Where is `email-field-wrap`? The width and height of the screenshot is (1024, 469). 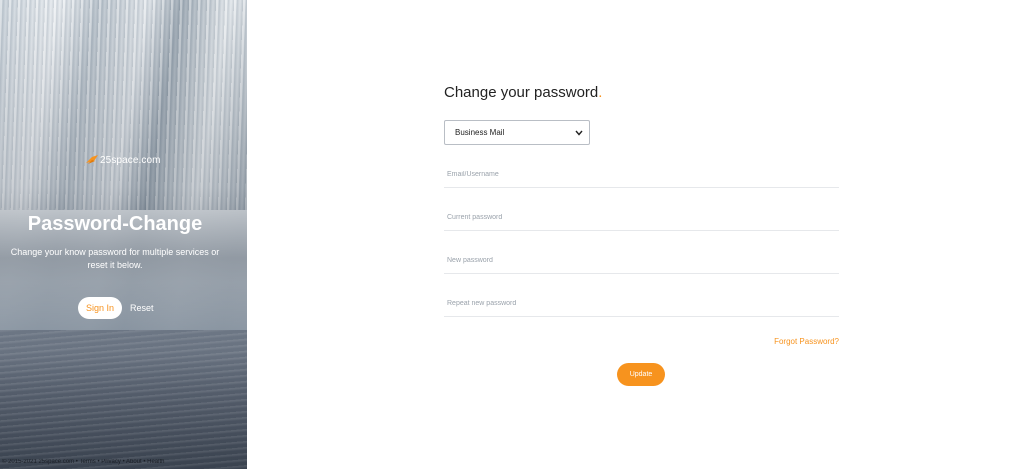
email-field-wrap is located at coordinates (641, 175).